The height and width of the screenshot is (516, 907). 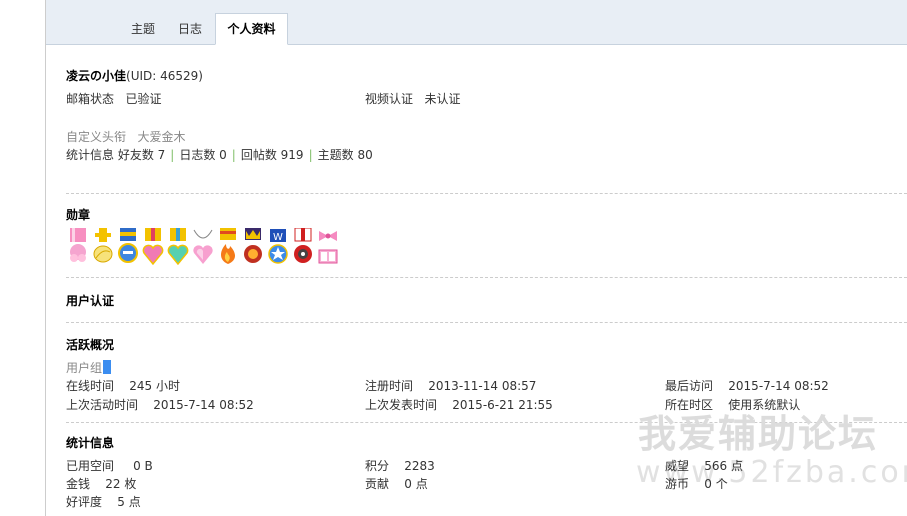 What do you see at coordinates (442, 99) in the screenshot?
I see `video-cert-value: 未认证` at bounding box center [442, 99].